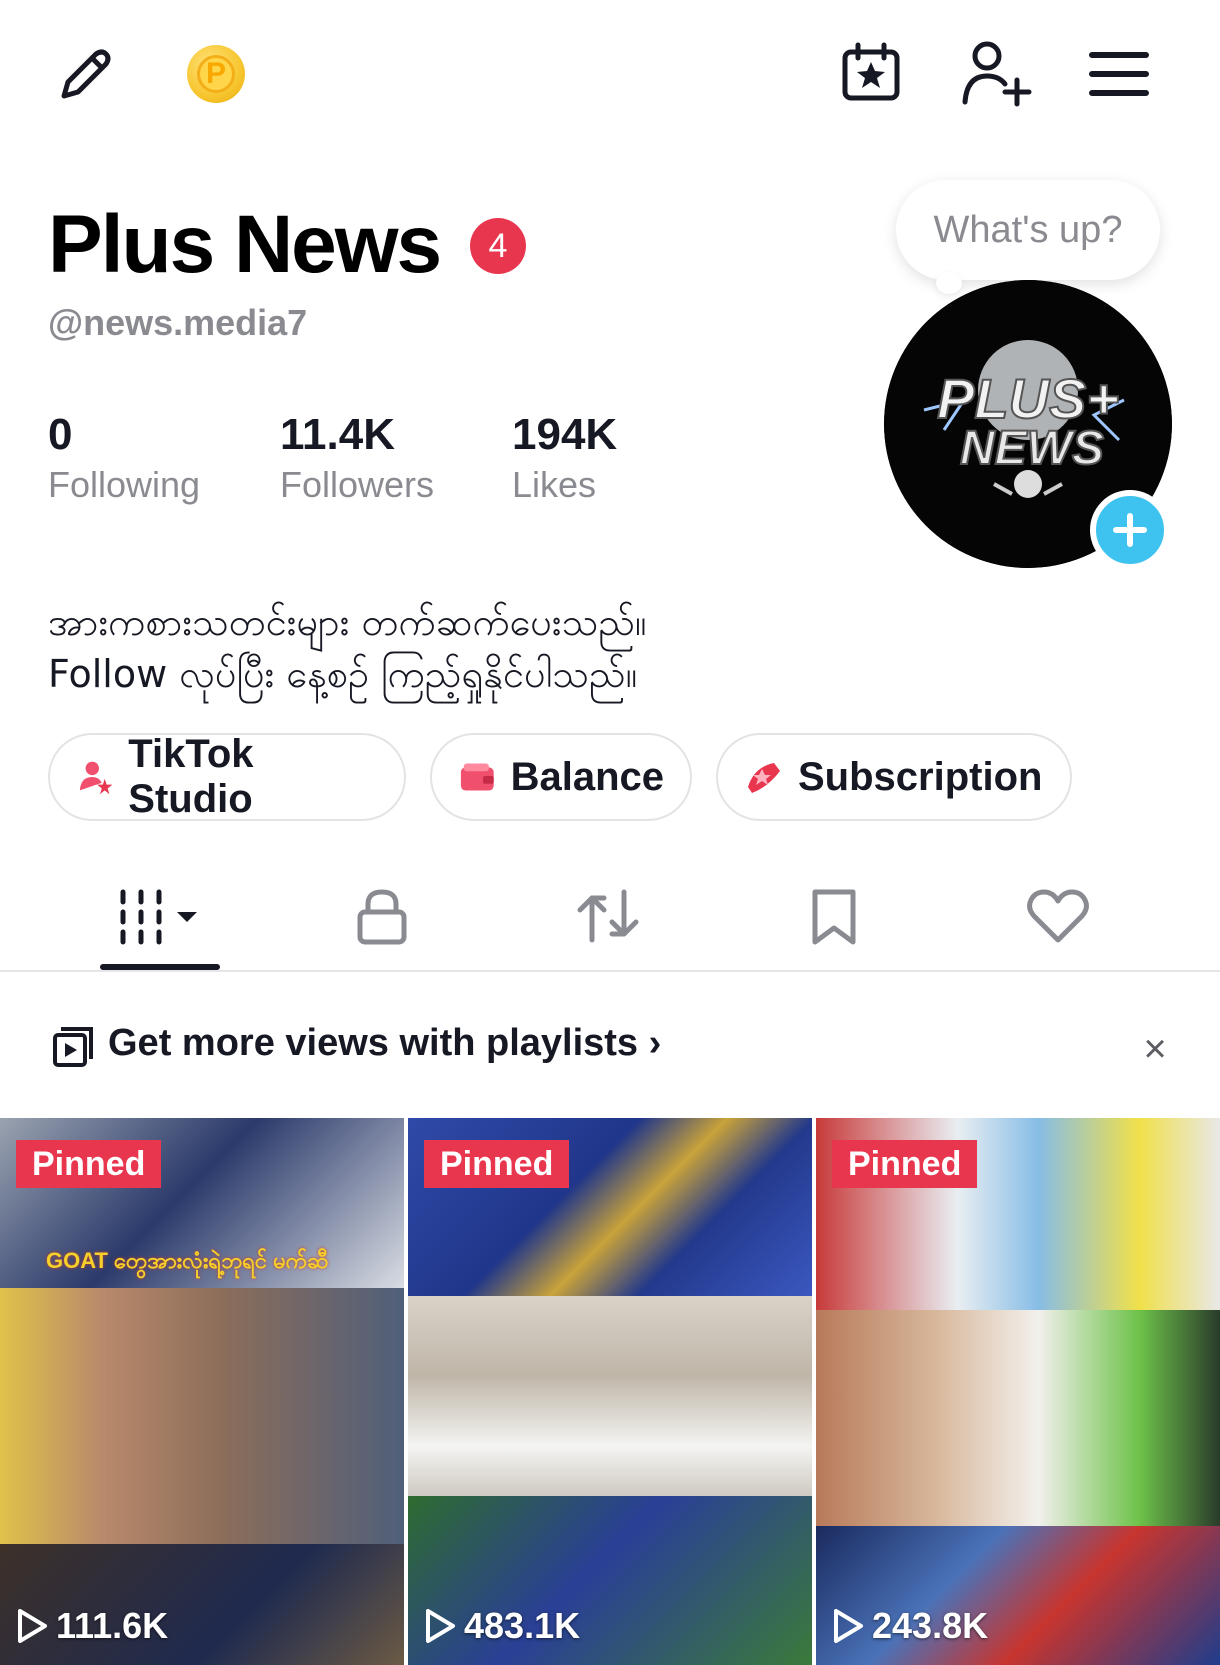 This screenshot has height=1665, width=1220. What do you see at coordinates (160, 967) in the screenshot?
I see `active-tab-indicator` at bounding box center [160, 967].